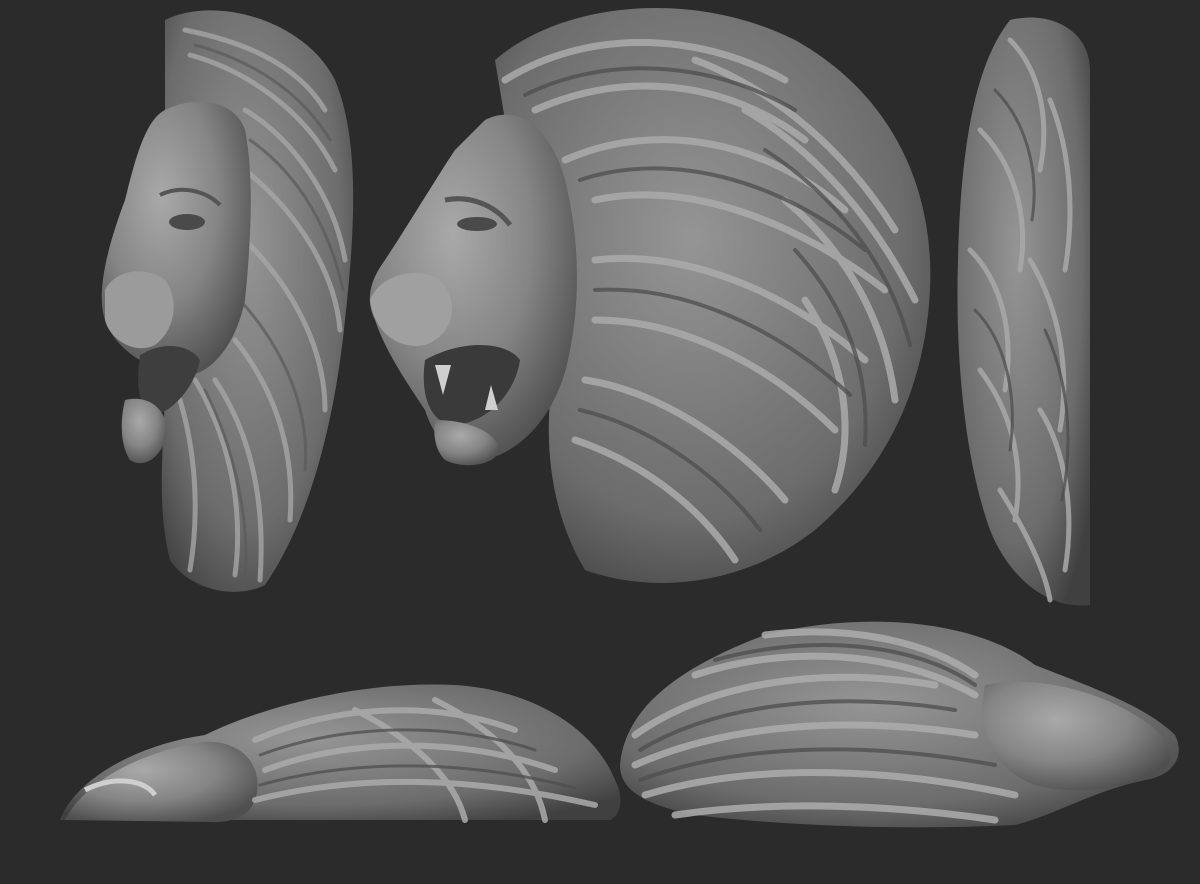 This screenshot has width=1200, height=884. I want to click on back-view, so click(1023, 311).